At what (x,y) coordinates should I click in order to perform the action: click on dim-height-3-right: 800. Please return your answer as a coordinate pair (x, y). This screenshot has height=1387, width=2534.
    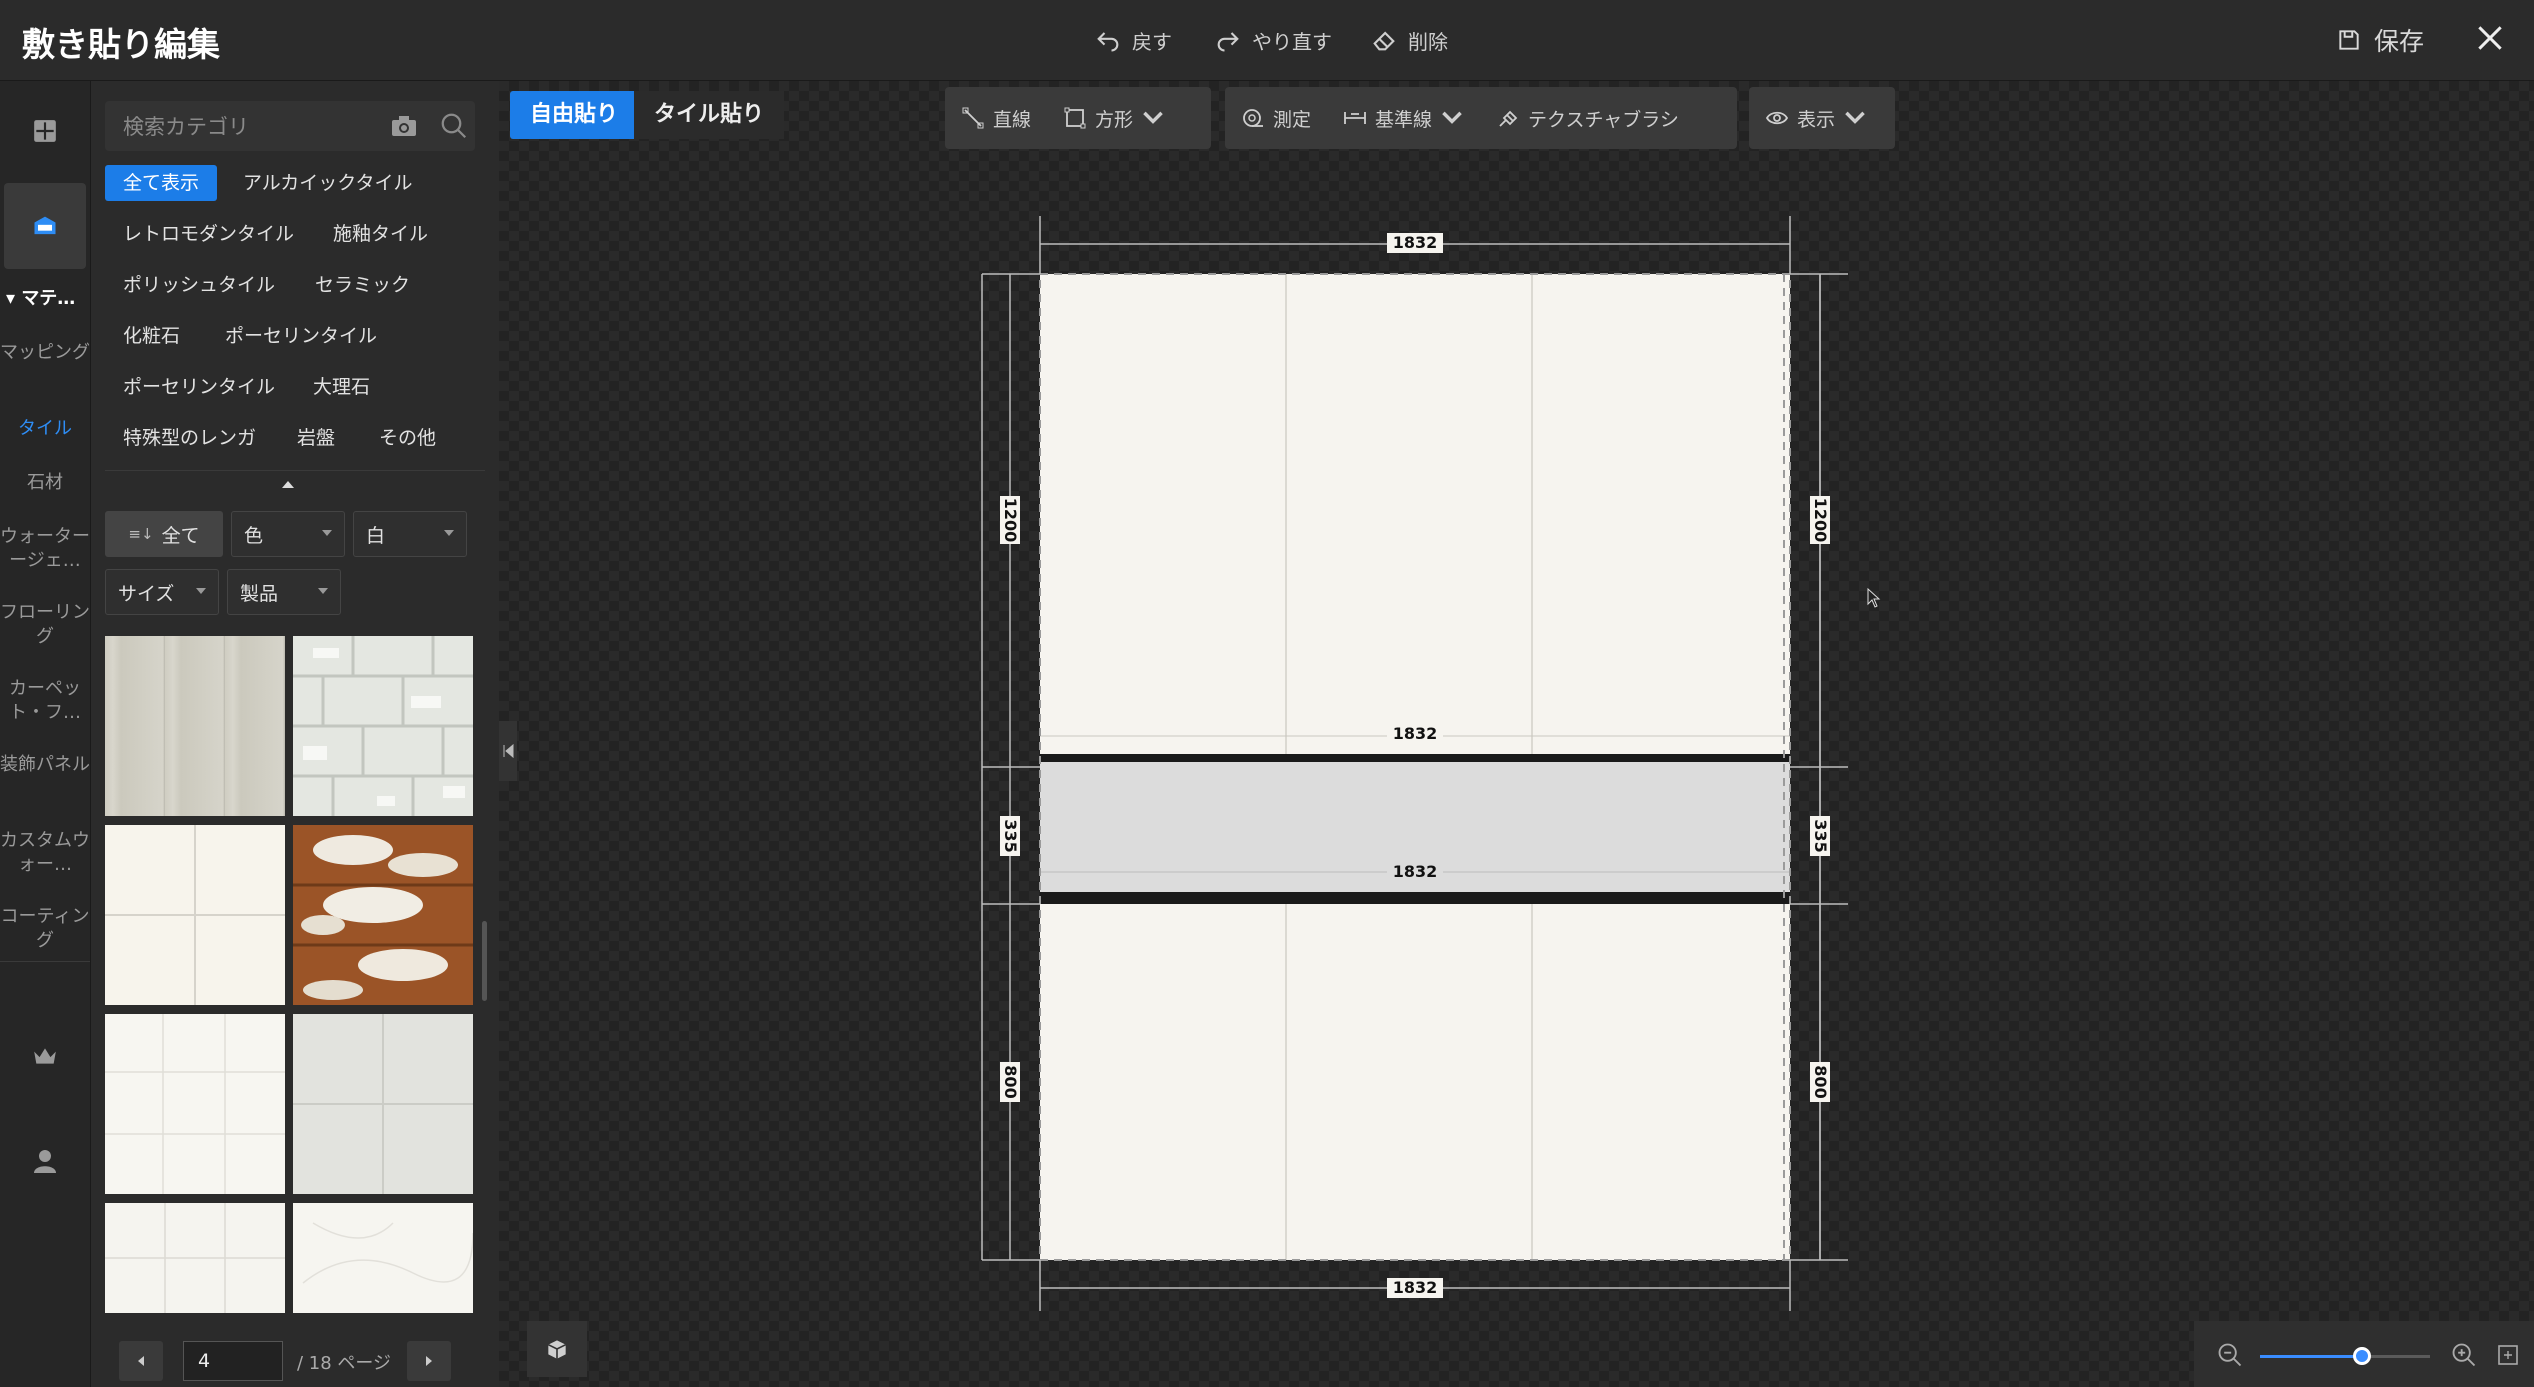
    Looking at the image, I should click on (1820, 1082).